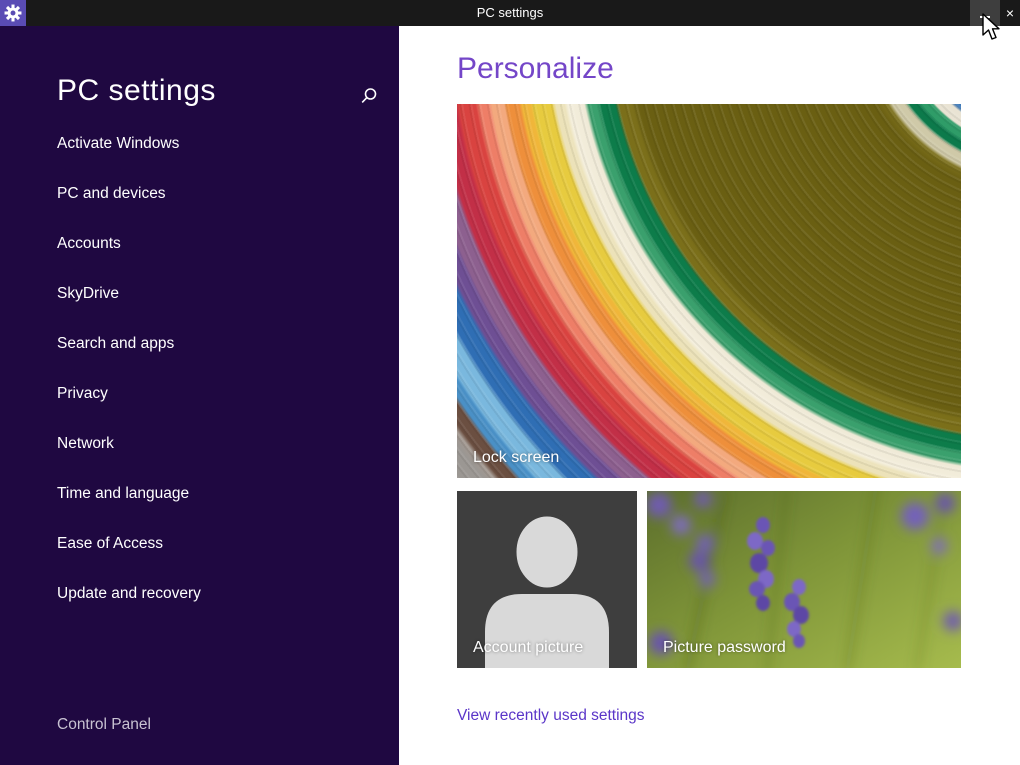  I want to click on account-picture-label: Account picture, so click(528, 647).